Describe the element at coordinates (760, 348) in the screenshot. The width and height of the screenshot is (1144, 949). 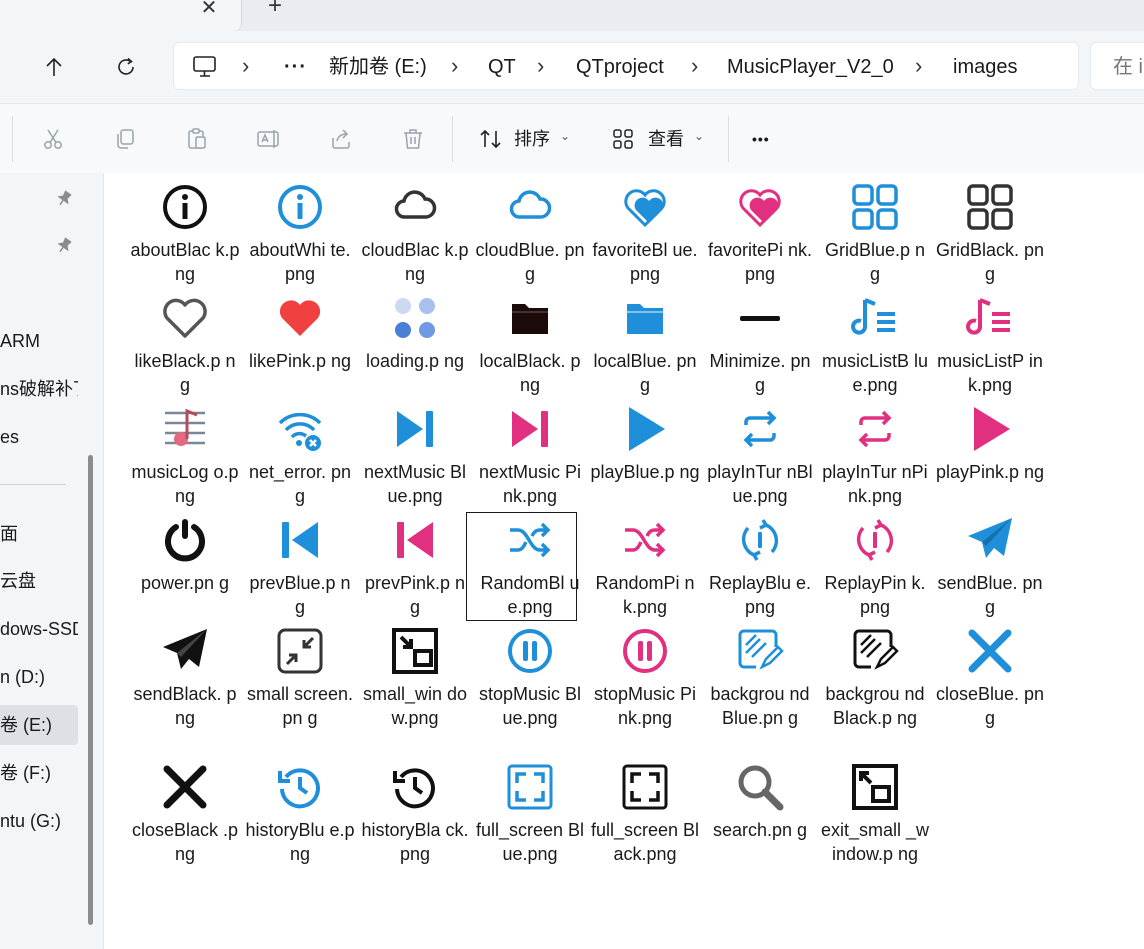
I see `file-item: Minimize. png` at that location.